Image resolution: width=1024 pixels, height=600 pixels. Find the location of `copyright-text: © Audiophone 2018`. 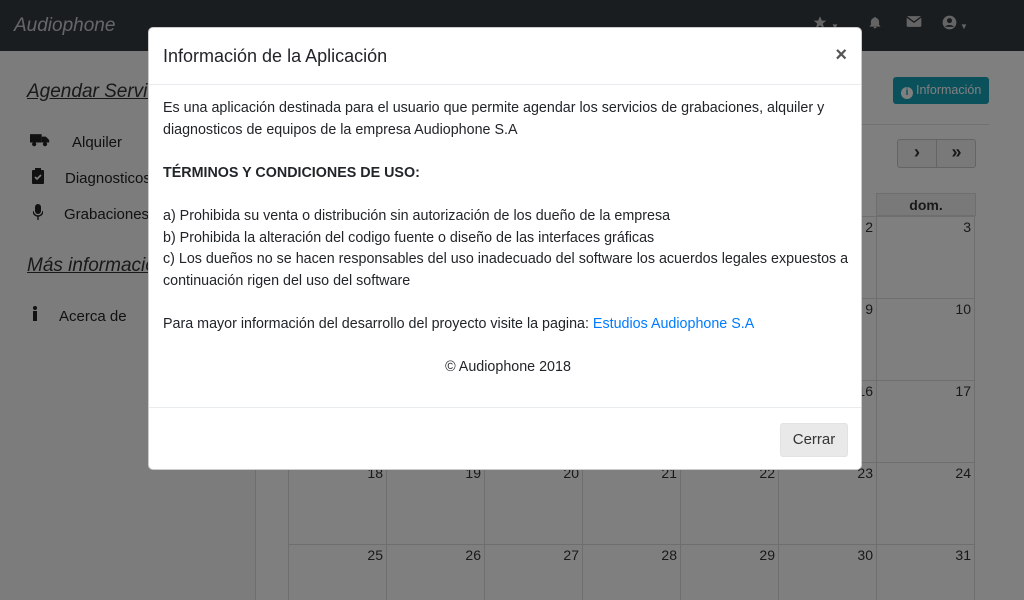

copyright-text: © Audiophone 2018 is located at coordinates (508, 367).